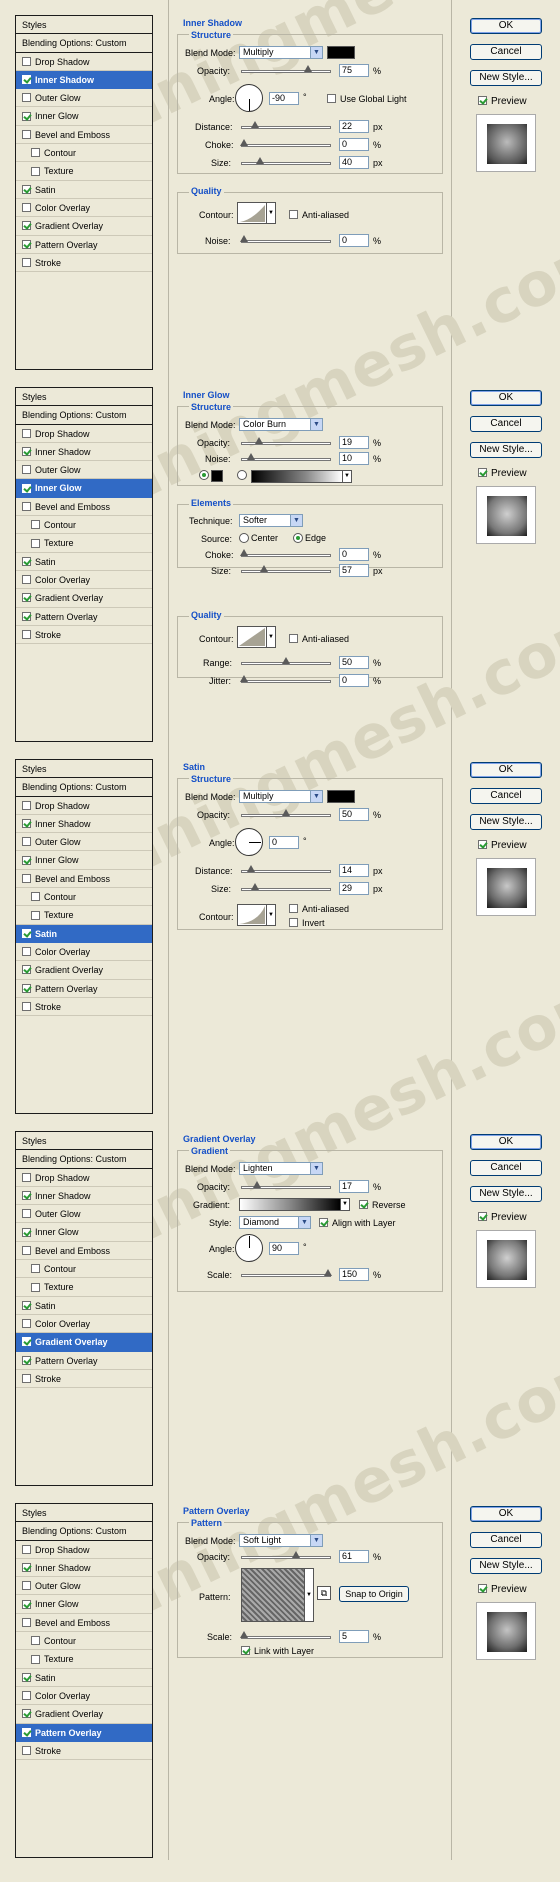 The image size is (560, 1882). Describe the element at coordinates (354, 162) in the screenshot. I see `size-input: 40` at that location.